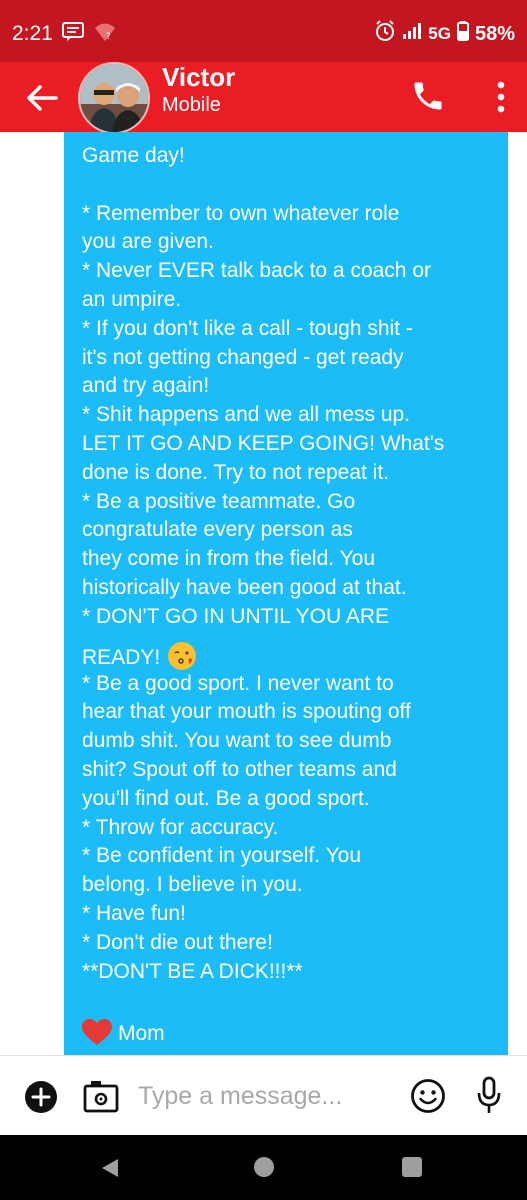 The height and width of the screenshot is (1200, 527). Describe the element at coordinates (146, 386) in the screenshot. I see `message-line: and try again!` at that location.